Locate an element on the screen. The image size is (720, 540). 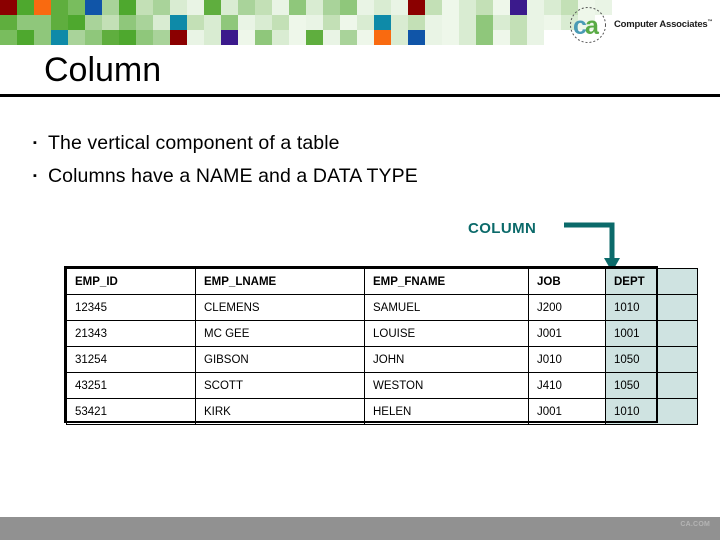
bullet-item: ▪ The vertical component of a table is located at coordinates (340, 143).